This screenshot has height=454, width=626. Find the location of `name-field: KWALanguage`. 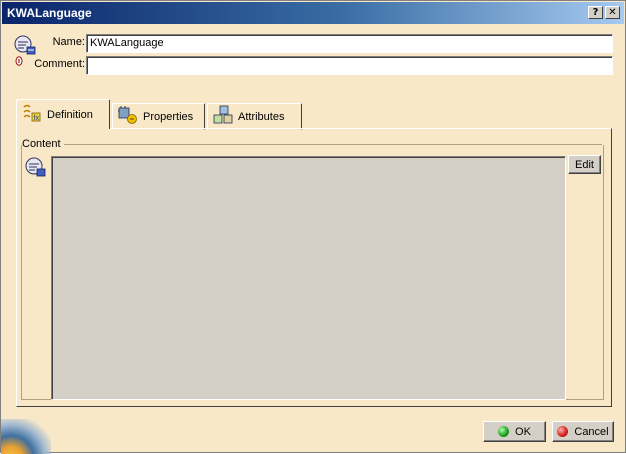

name-field: KWALanguage is located at coordinates (349, 43).